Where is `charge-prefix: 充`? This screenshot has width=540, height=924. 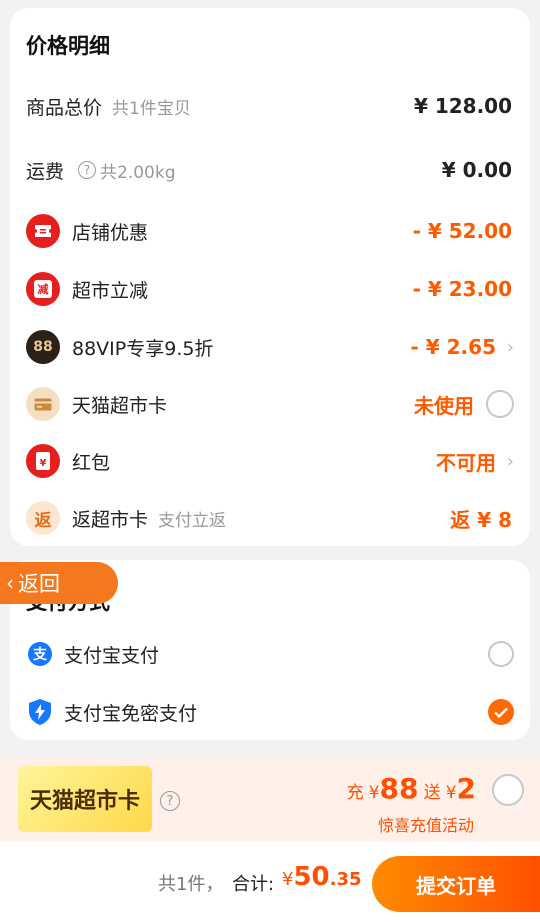 charge-prefix: 充 is located at coordinates (355, 793).